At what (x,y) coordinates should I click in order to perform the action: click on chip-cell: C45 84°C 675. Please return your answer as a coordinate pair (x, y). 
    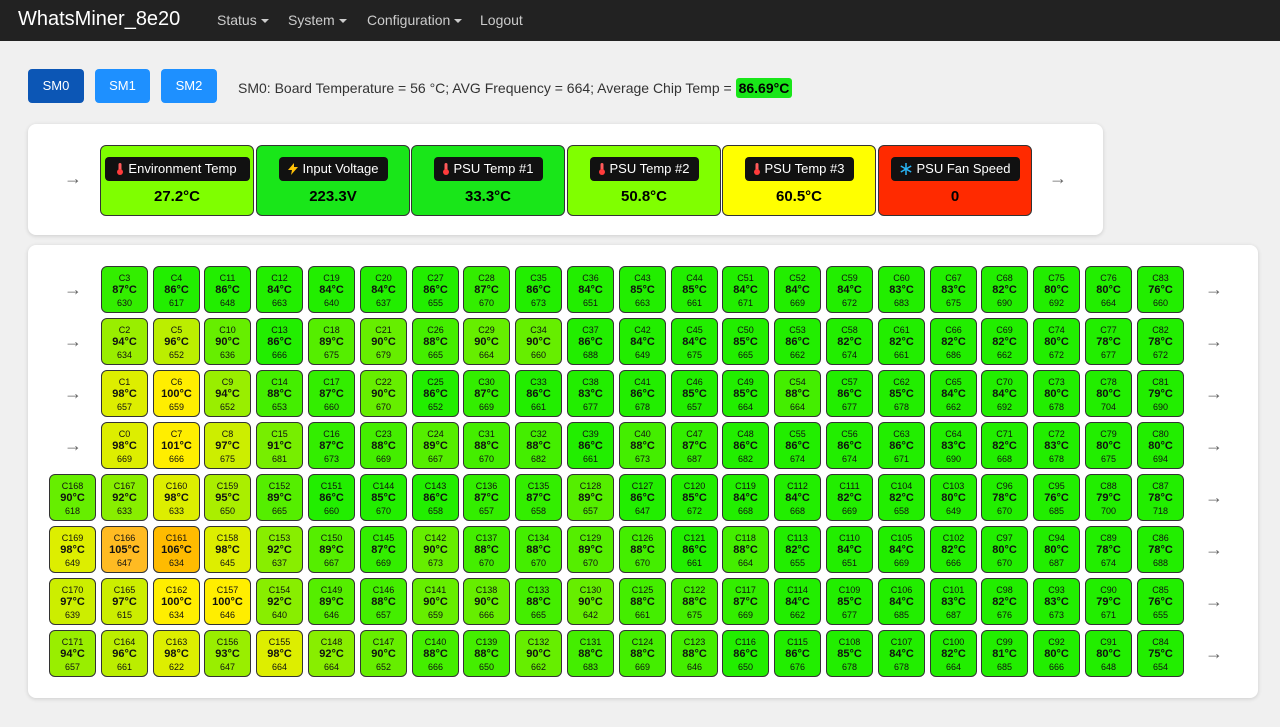
    Looking at the image, I should click on (694, 341).